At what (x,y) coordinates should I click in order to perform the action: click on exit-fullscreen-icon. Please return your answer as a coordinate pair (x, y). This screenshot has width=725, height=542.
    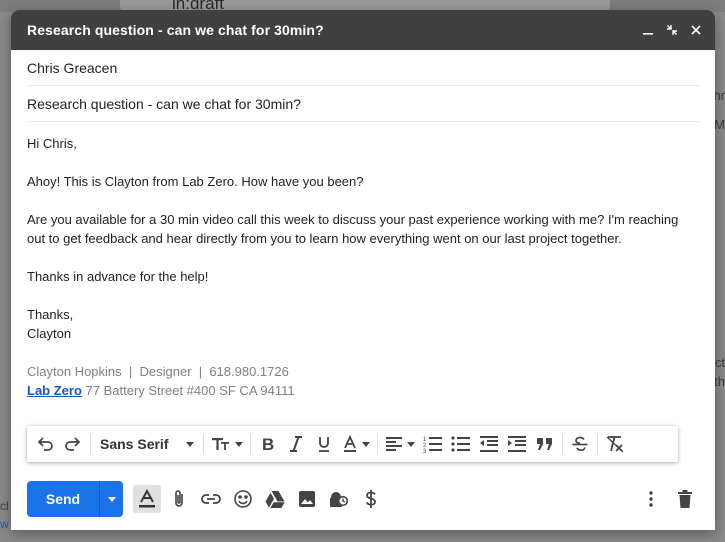
    Looking at the image, I should click on (672, 30).